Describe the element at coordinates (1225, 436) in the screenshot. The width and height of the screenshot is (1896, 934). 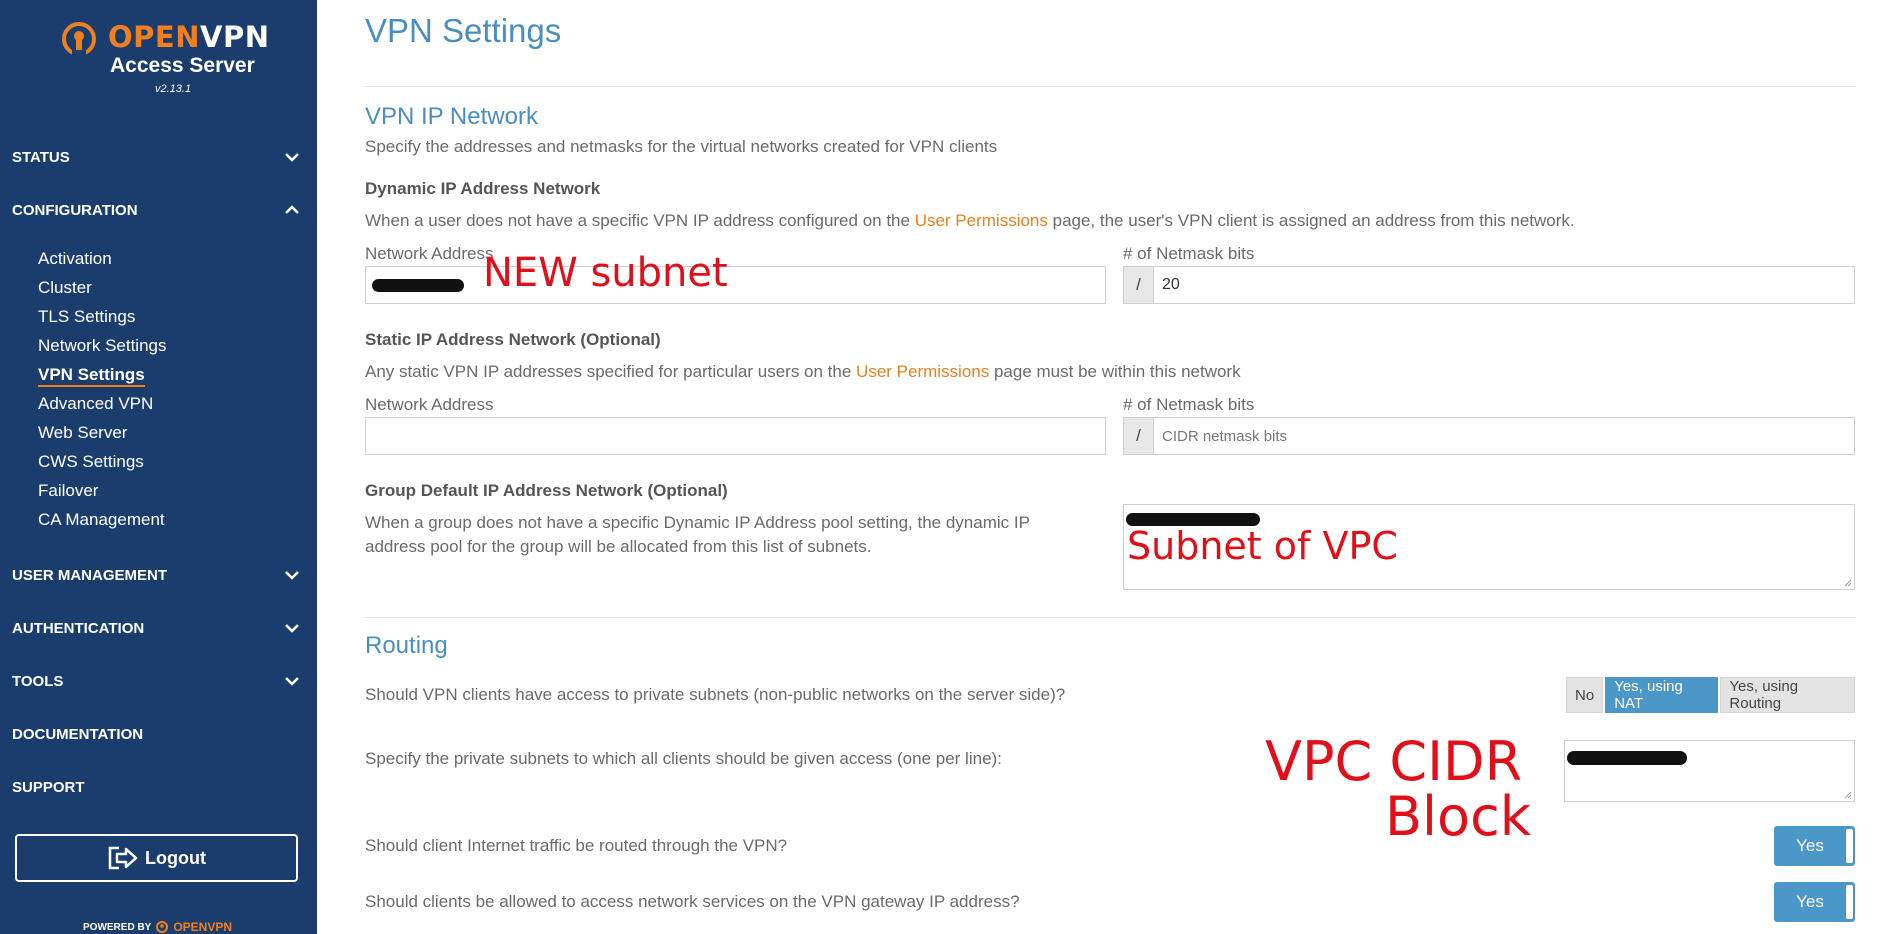
I see `netmask-placeholder: CIDR netmask bits` at that location.